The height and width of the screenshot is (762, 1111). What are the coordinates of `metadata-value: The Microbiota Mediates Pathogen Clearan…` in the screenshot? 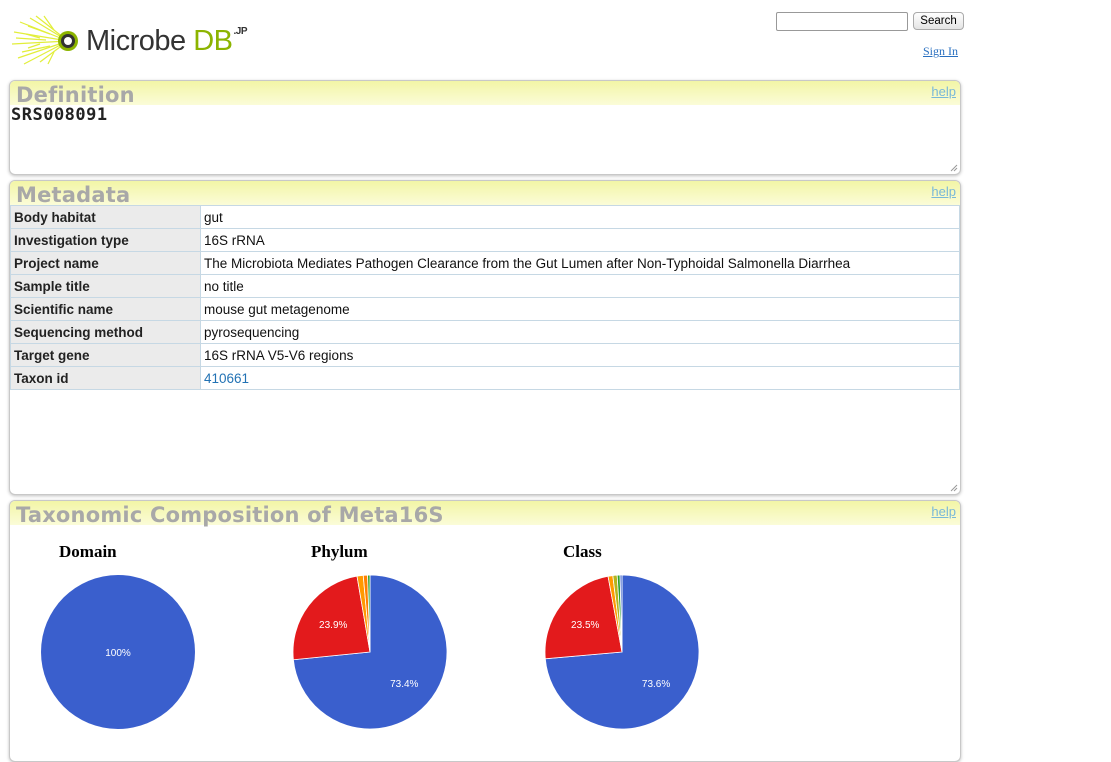 It's located at (580, 263).